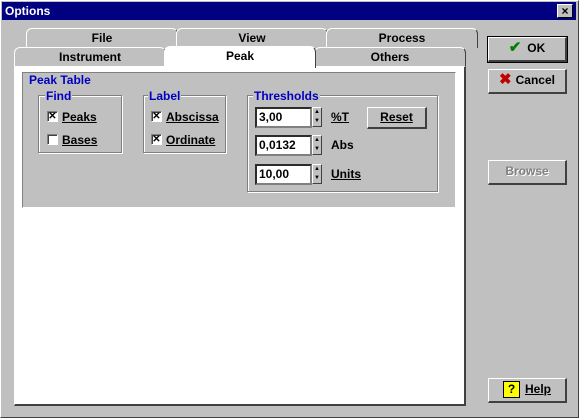 Image resolution: width=579 pixels, height=418 pixels. I want to click on tab-label: Process, so click(402, 38).